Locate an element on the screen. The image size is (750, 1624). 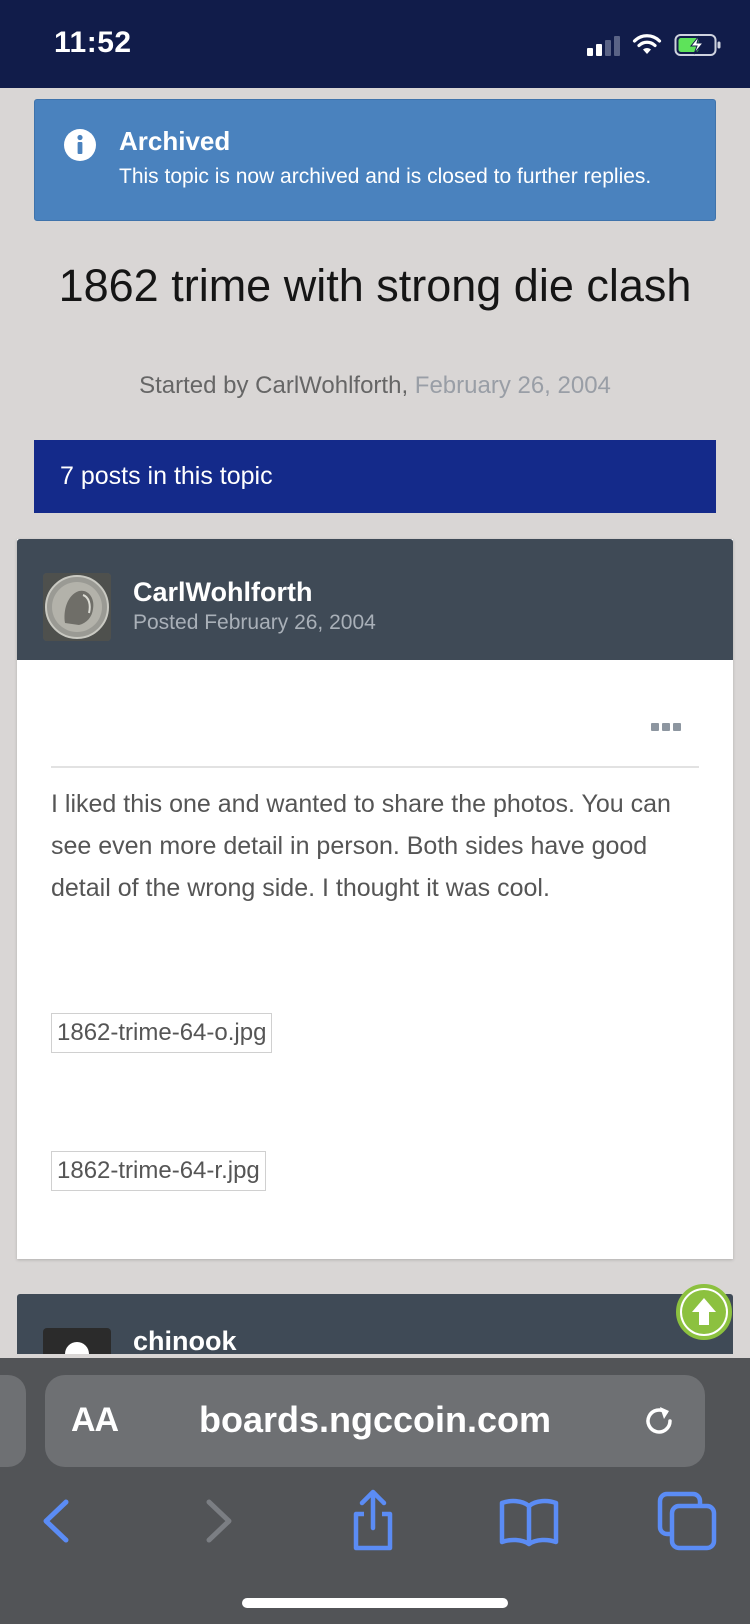
page-title: 1862 trime with strong die clash is located at coordinates (375, 285).